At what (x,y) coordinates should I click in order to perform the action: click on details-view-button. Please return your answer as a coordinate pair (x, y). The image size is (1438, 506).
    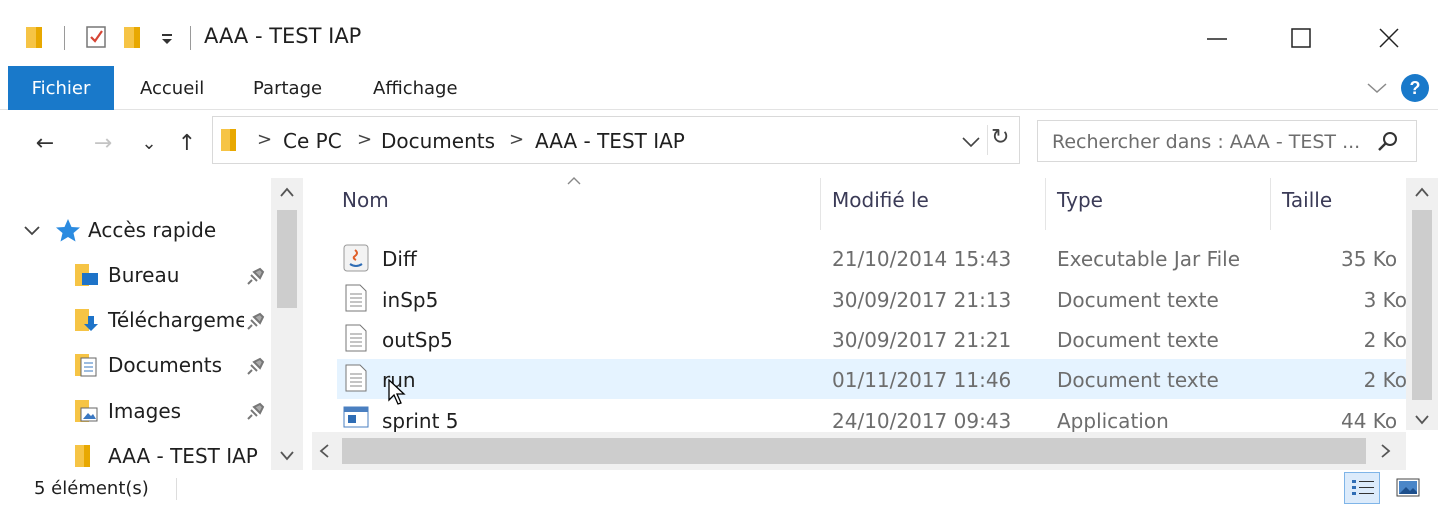
    Looking at the image, I should click on (1362, 488).